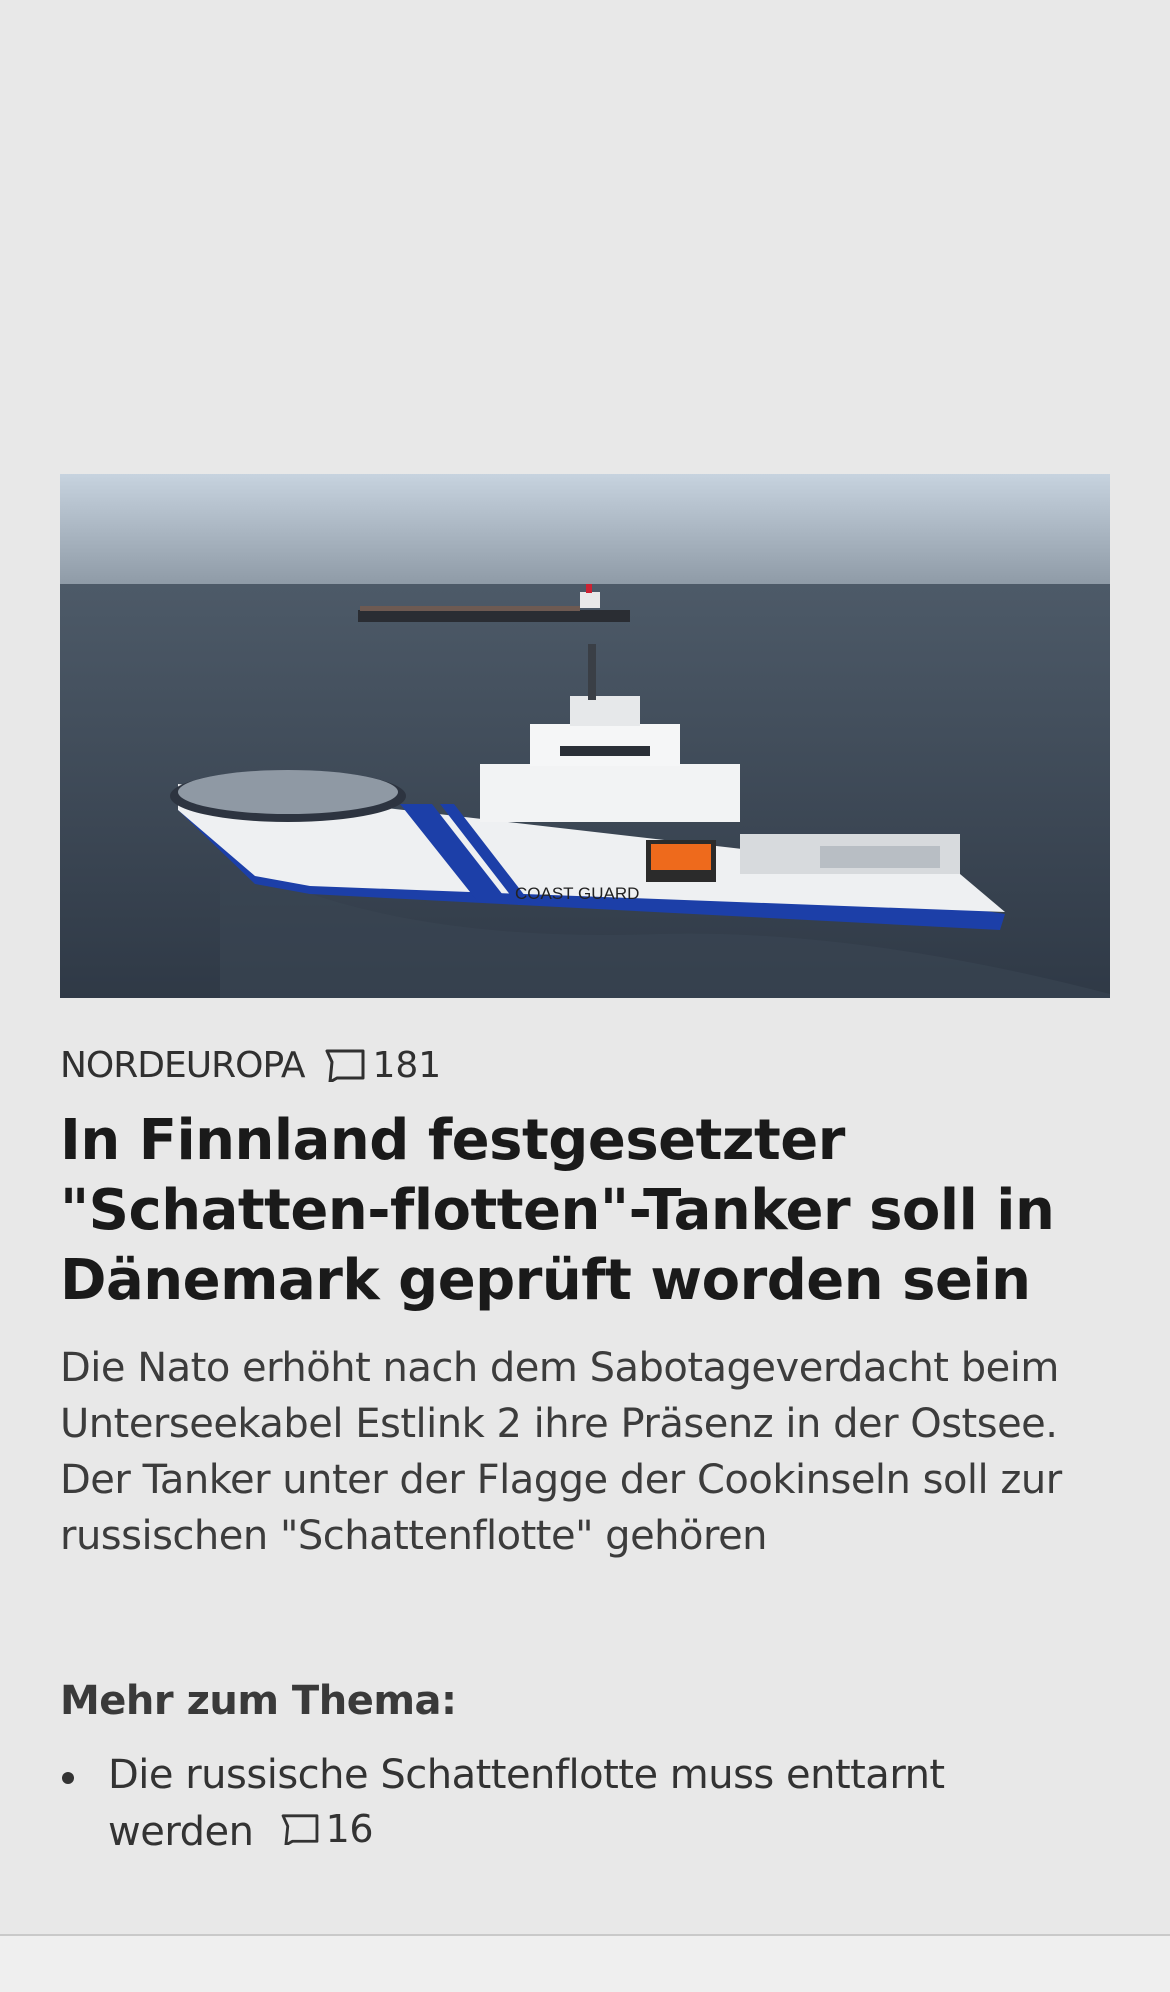  I want to click on hull-text: COAST GUARD, so click(577, 893).